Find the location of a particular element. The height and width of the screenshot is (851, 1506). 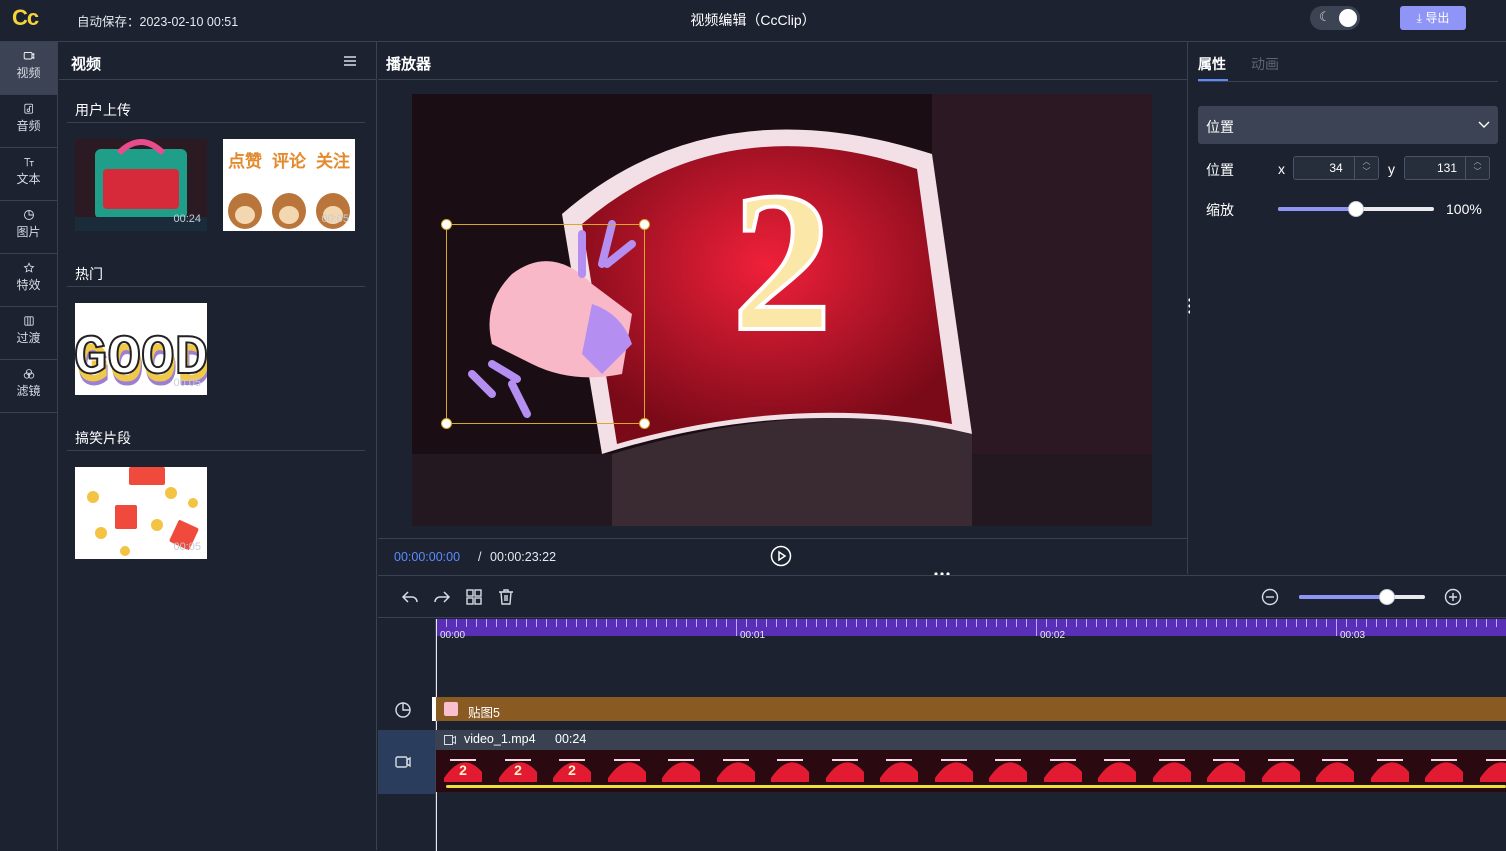

redo-icon is located at coordinates (442, 597).